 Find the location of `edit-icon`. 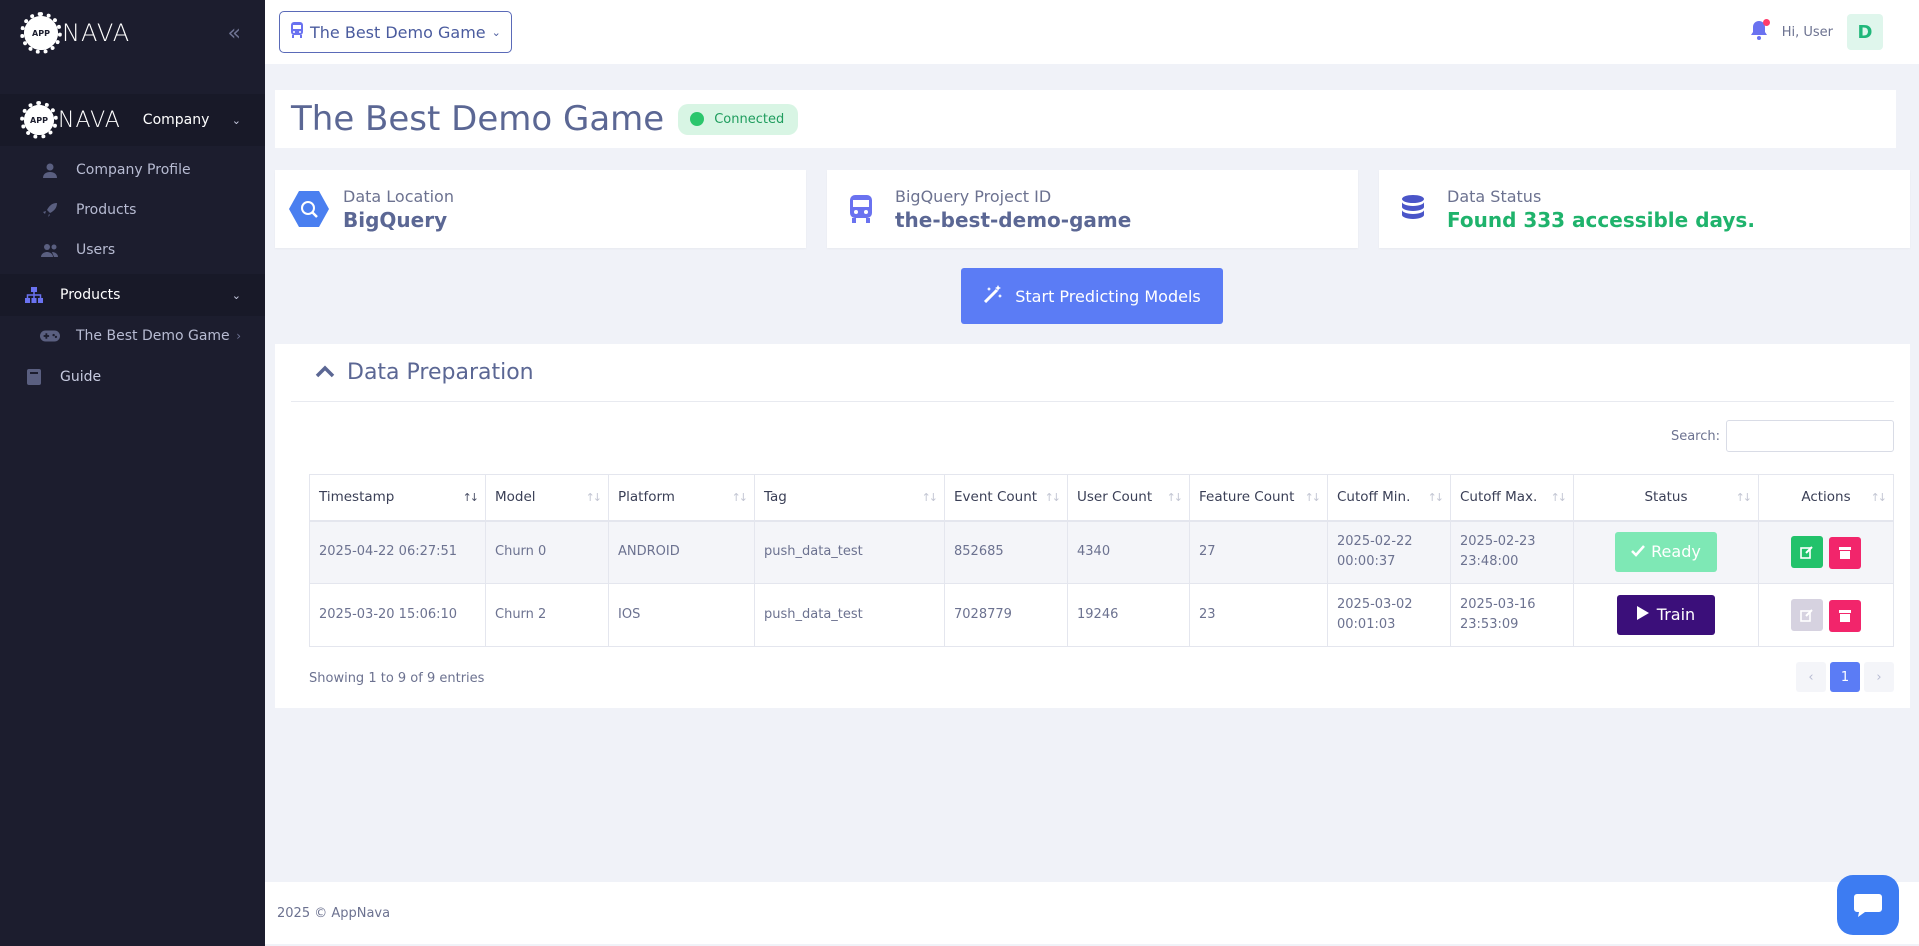

edit-icon is located at coordinates (1806, 615).